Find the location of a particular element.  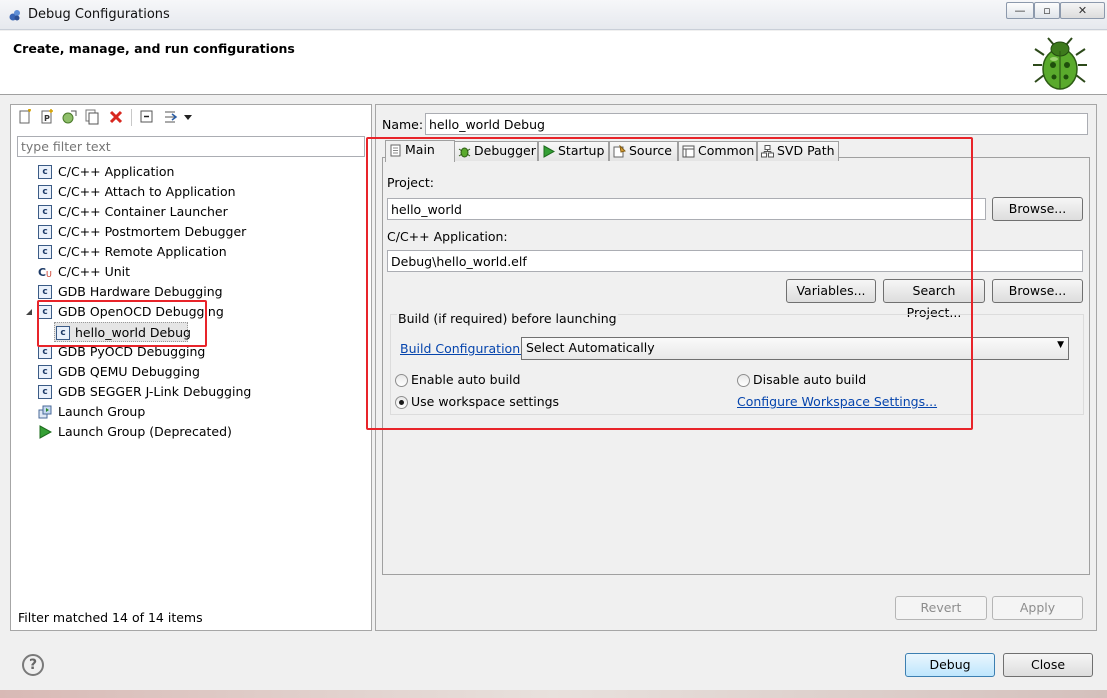

svg-text: C is located at coordinates (42, 272).